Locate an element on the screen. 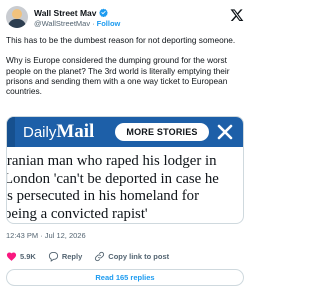  reply-label: Reply is located at coordinates (72, 256).